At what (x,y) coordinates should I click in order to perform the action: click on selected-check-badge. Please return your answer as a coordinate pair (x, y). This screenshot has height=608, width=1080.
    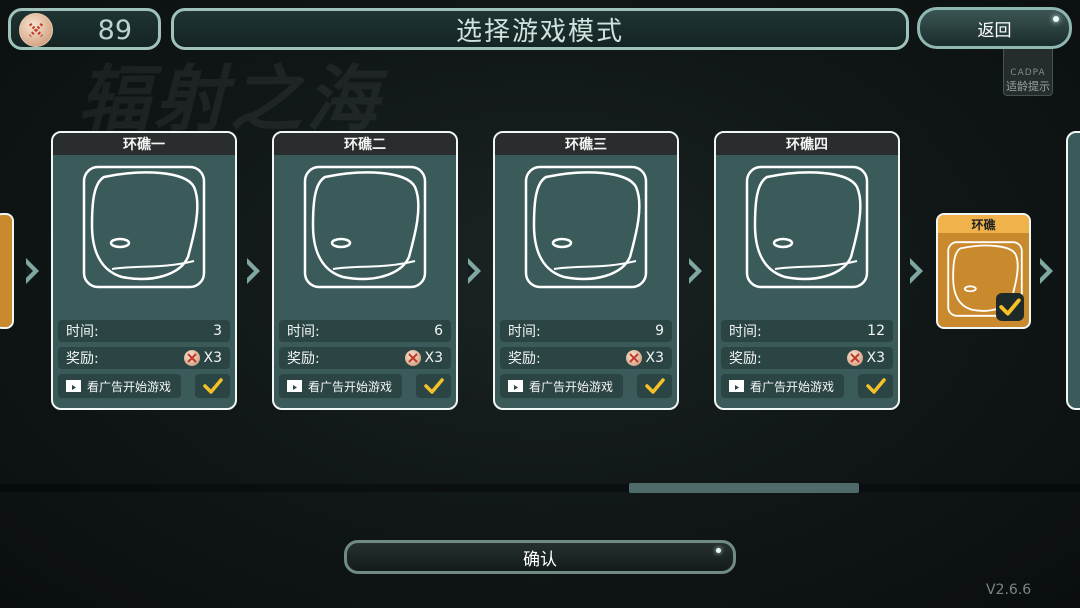
    Looking at the image, I should click on (1010, 307).